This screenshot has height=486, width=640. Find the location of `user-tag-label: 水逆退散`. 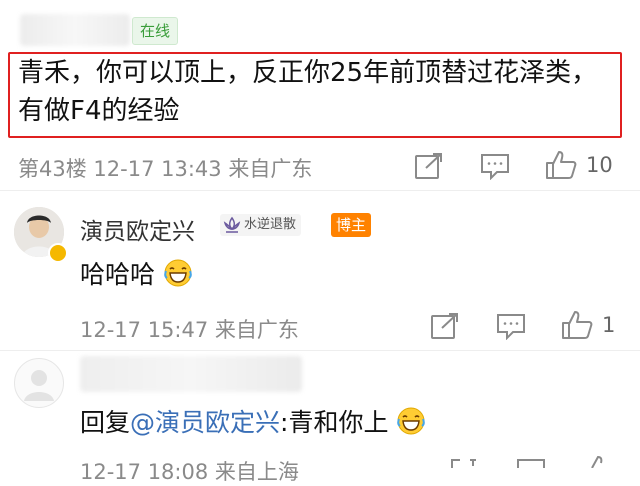

user-tag-label: 水逆退散 is located at coordinates (270, 224).